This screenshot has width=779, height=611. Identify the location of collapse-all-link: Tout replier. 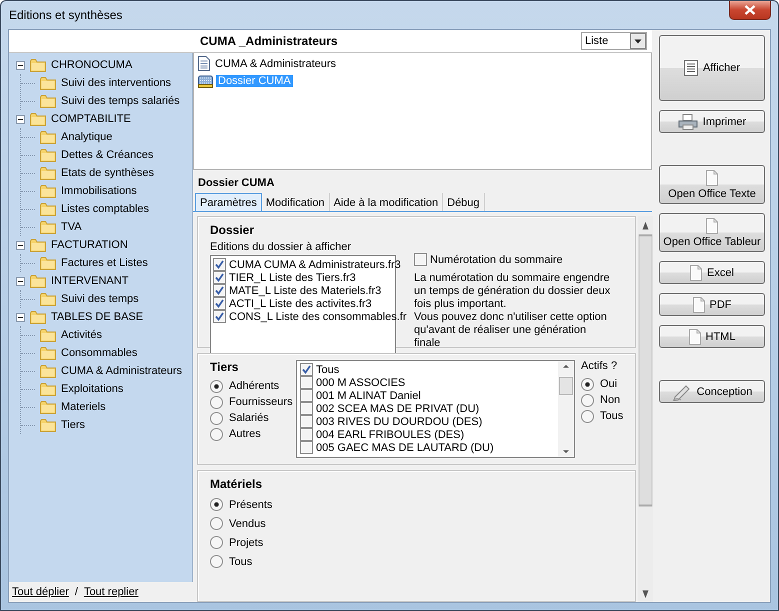
(111, 592).